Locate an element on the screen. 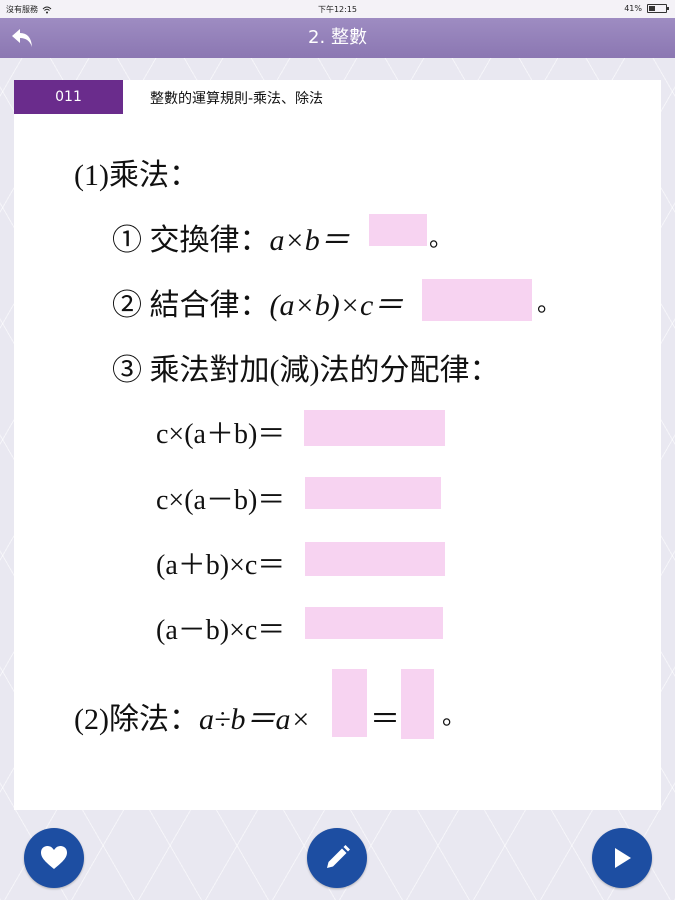 This screenshot has height=900, width=675. associative-law: ② 結合律：(a×b)×c＝ is located at coordinates (257, 302).